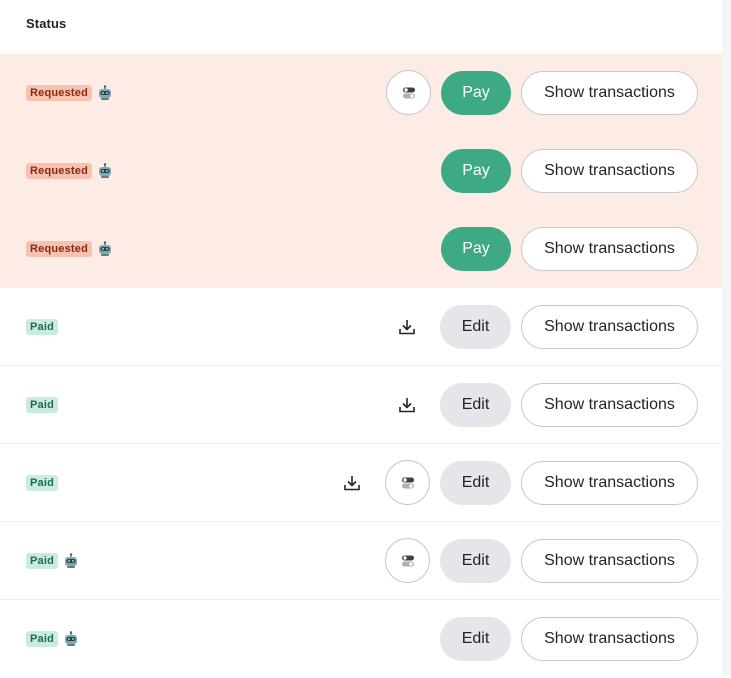  What do you see at coordinates (726, 338) in the screenshot?
I see `scroll-gutter` at bounding box center [726, 338].